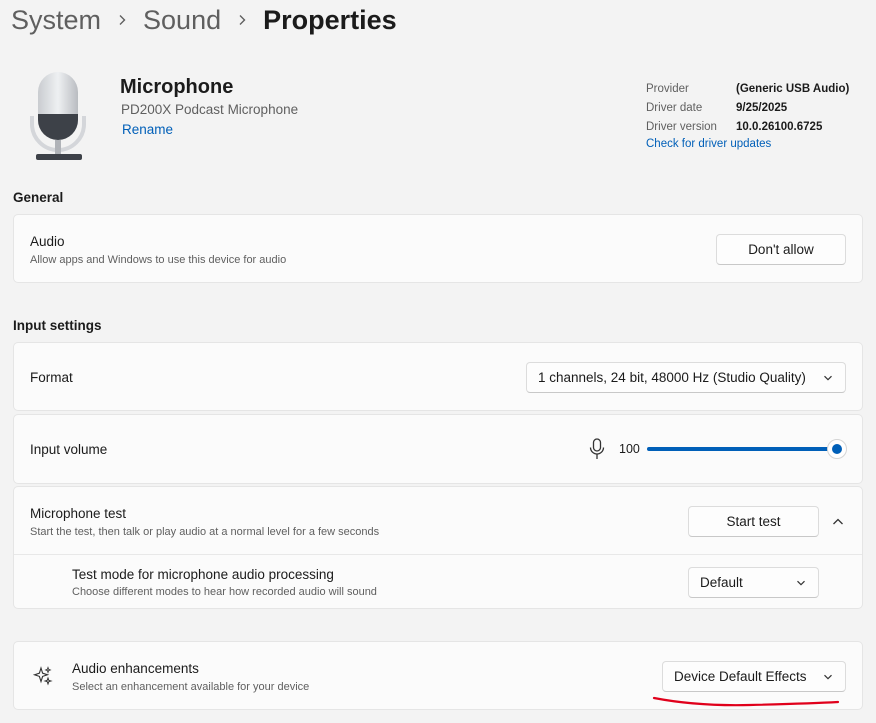 The image size is (876, 723). I want to click on input-volume-label: Input volume, so click(69, 449).